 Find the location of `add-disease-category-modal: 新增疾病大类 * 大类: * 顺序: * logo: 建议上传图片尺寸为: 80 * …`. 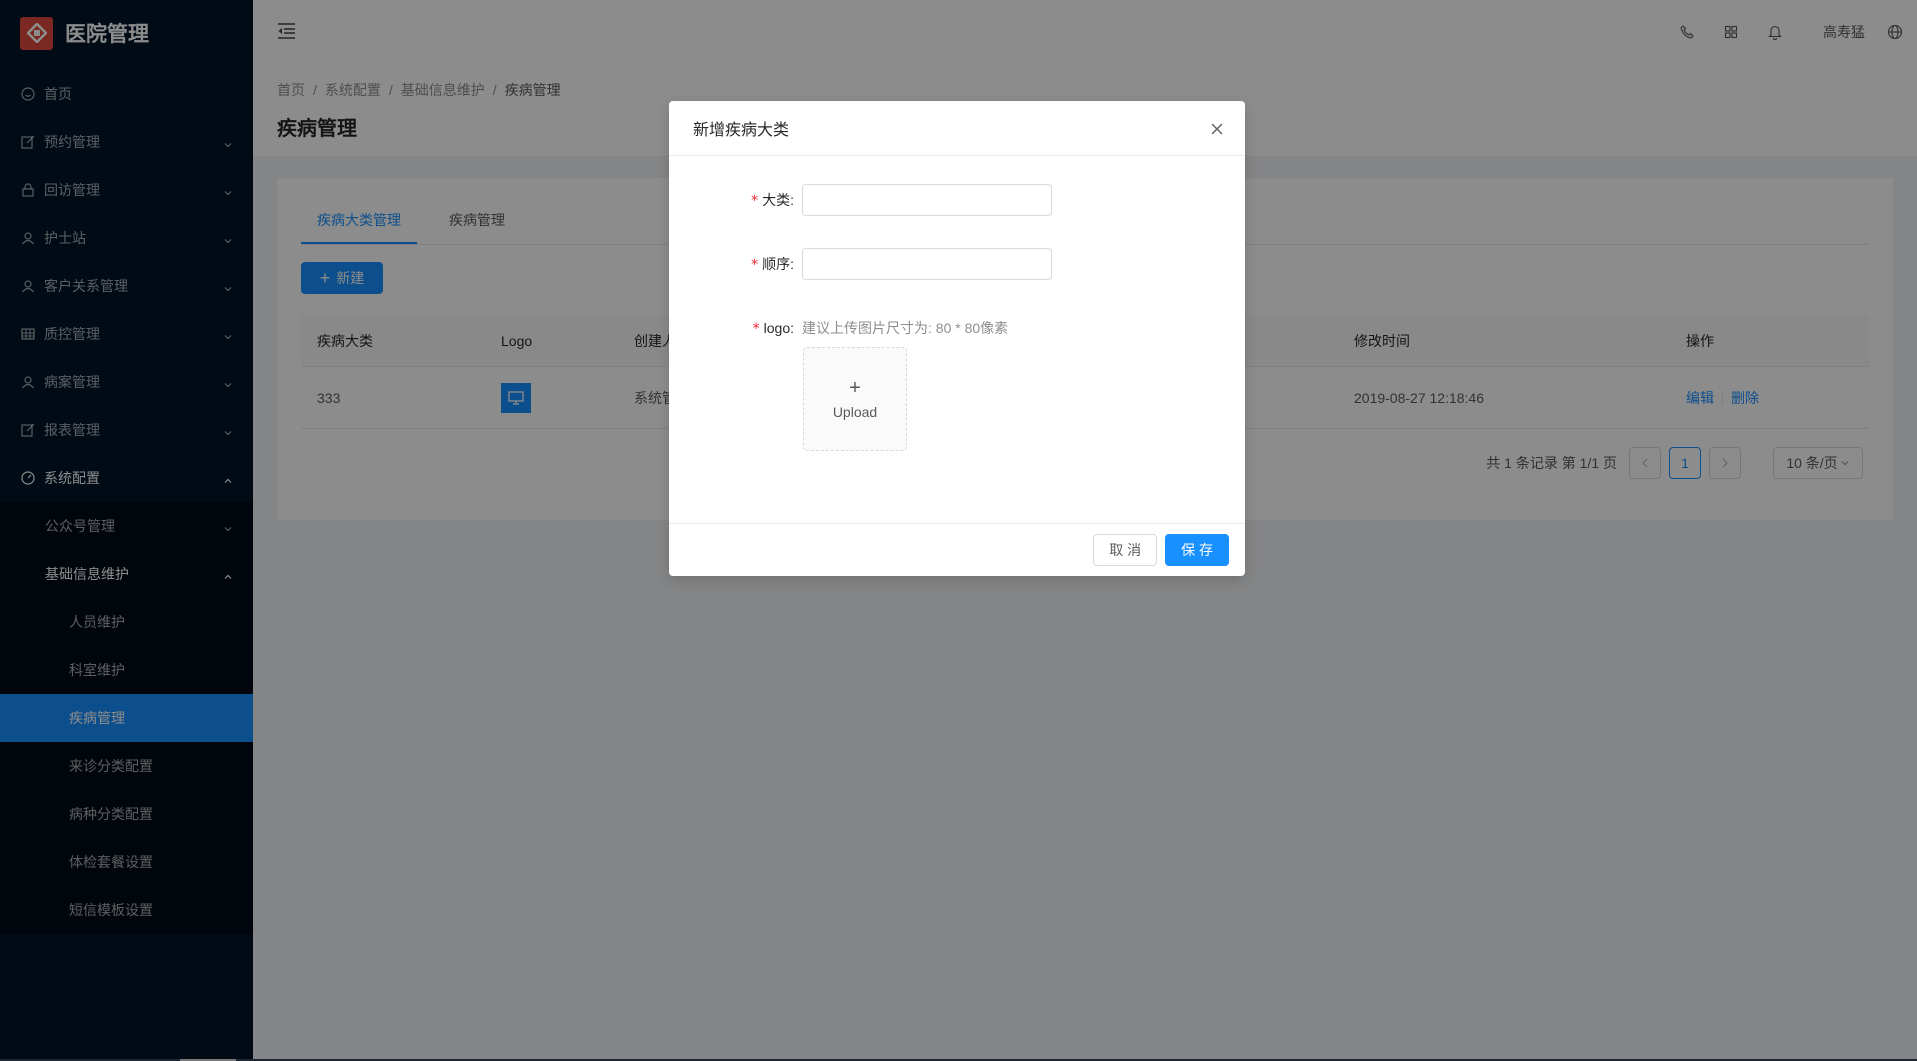

add-disease-category-modal: 新增疾病大类 * 大类: * 顺序: * logo: 建议上传图片尺寸为: 80 * … is located at coordinates (957, 338).